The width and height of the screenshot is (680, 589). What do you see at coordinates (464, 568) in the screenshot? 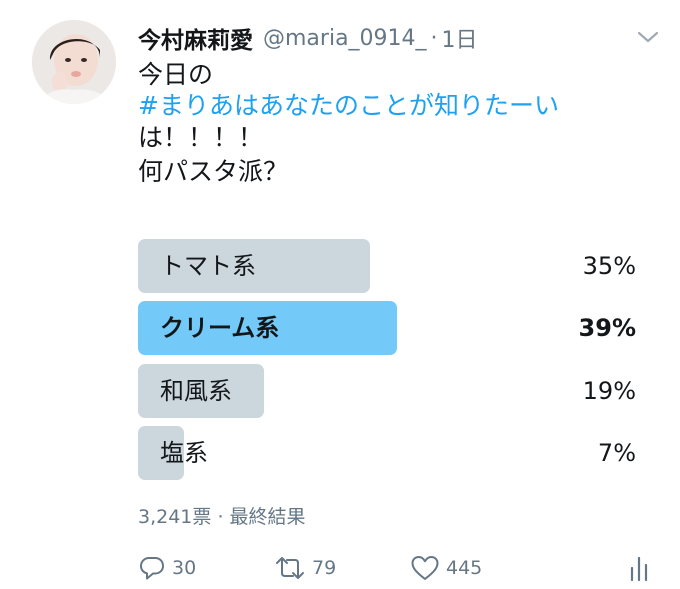
I see `like-count: 445` at bounding box center [464, 568].